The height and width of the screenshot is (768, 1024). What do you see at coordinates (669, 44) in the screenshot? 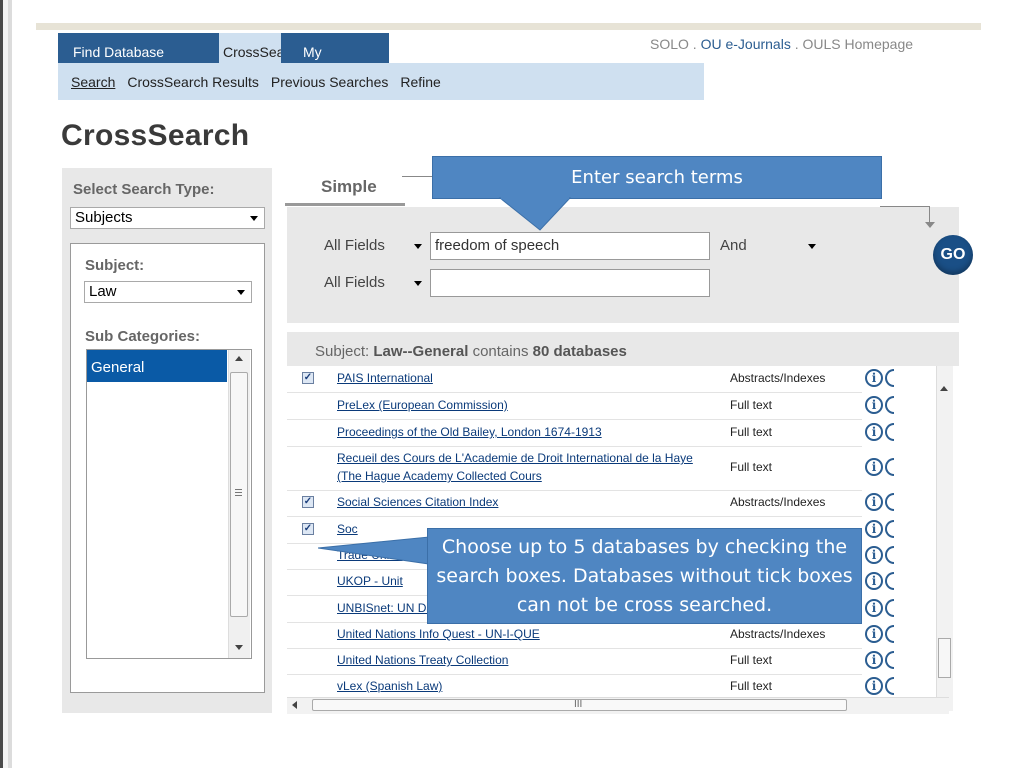
I see `solo-link: SOLO` at bounding box center [669, 44].